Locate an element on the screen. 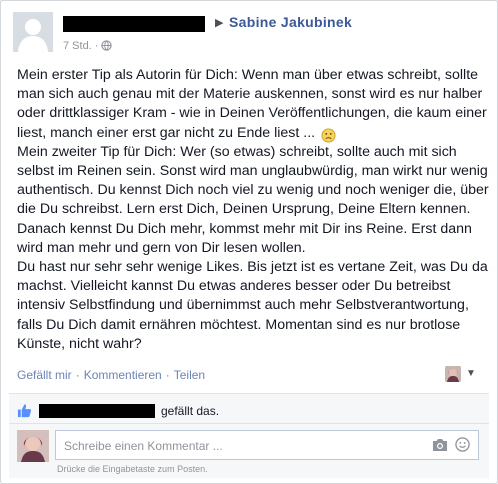 This screenshot has height=484, width=498. share-link: Teilen is located at coordinates (189, 375).